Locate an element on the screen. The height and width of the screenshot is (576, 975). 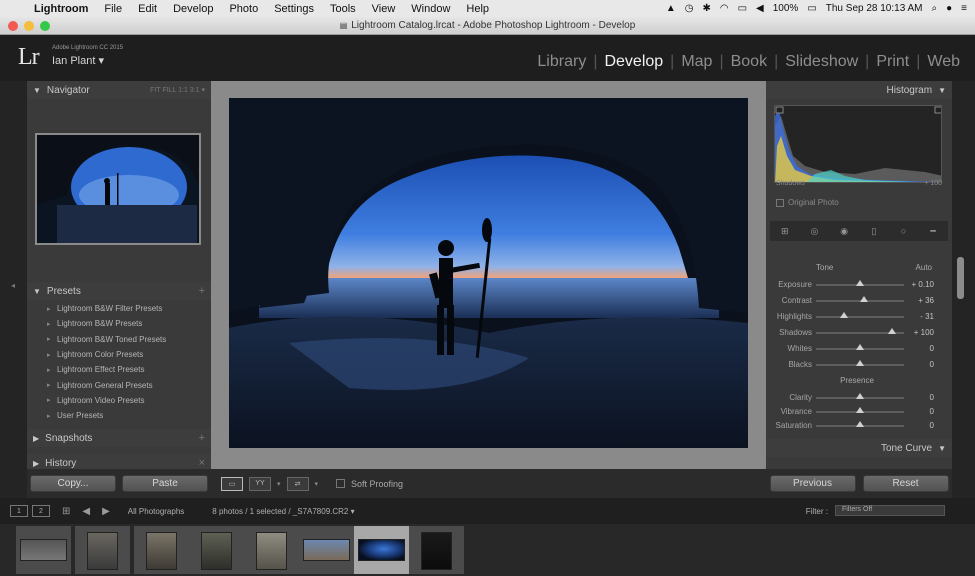
filmstrip-count: 8 photos / 1 selected / _S7A7809.CR2 ▾ is located at coordinates (283, 511).